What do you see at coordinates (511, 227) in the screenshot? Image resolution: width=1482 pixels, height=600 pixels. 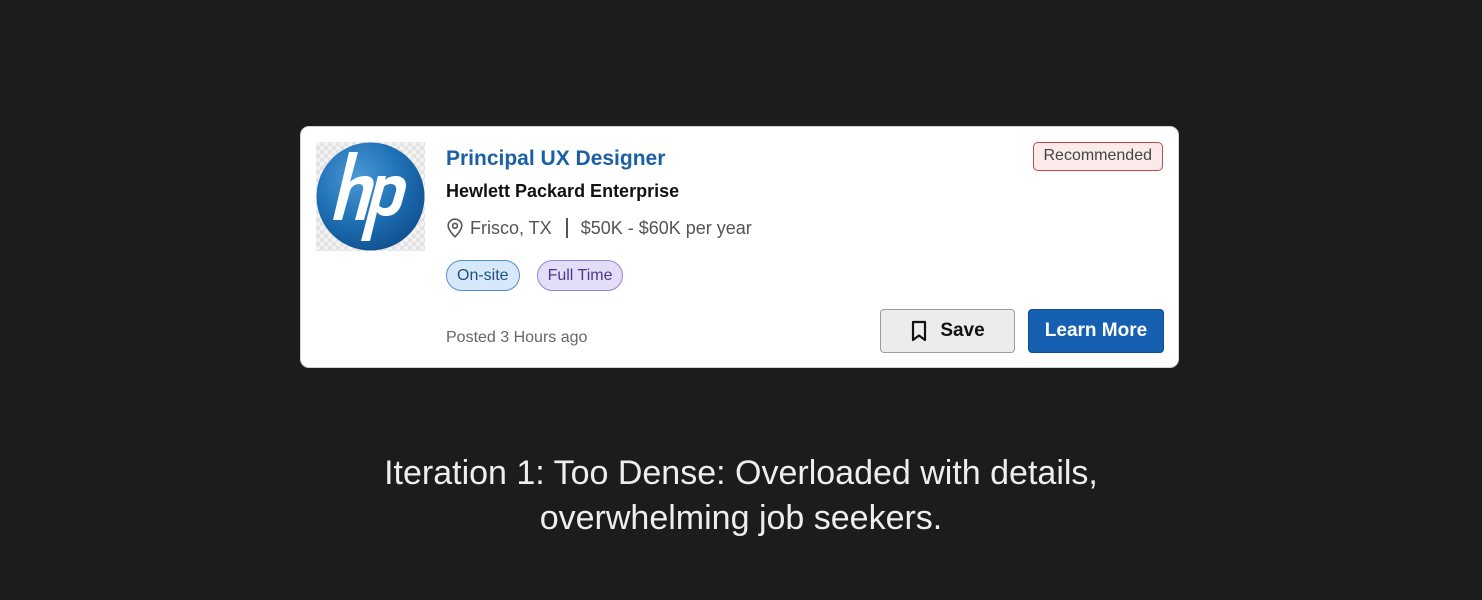 I see `job-location: Frisco, TX` at bounding box center [511, 227].